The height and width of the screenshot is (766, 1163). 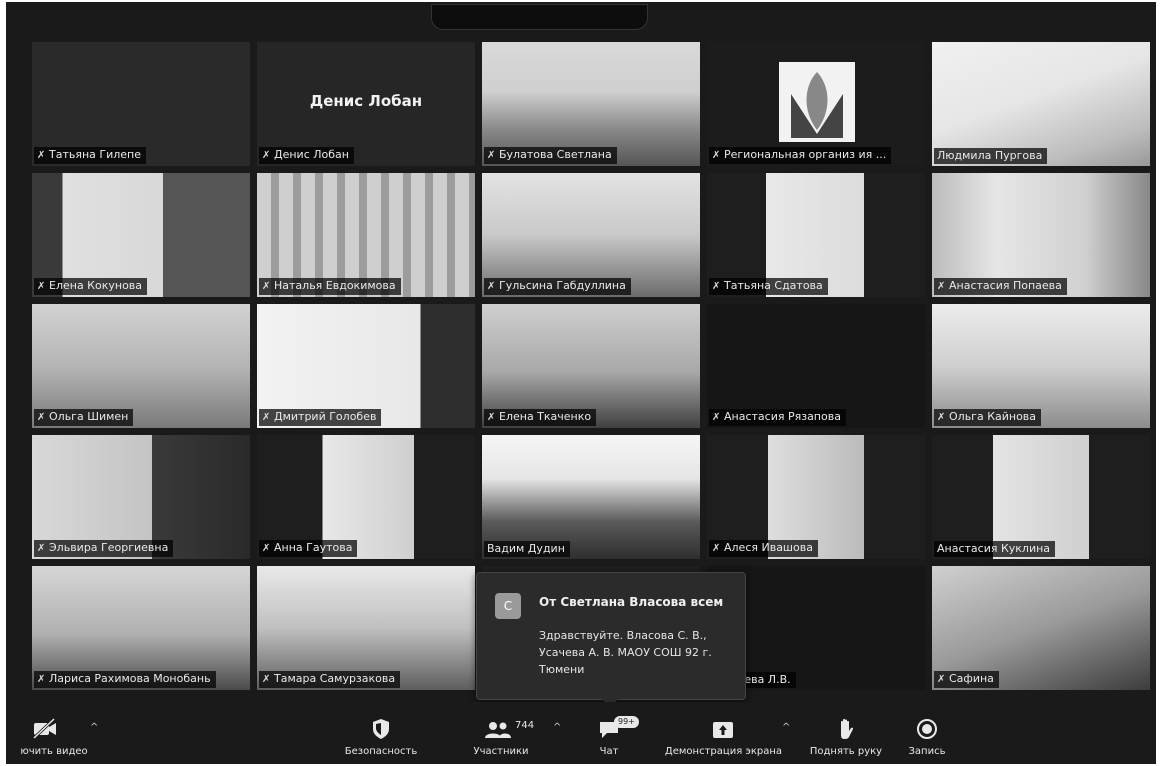 I want to click on stop-video-button: ючить видео, so click(x=54, y=736).